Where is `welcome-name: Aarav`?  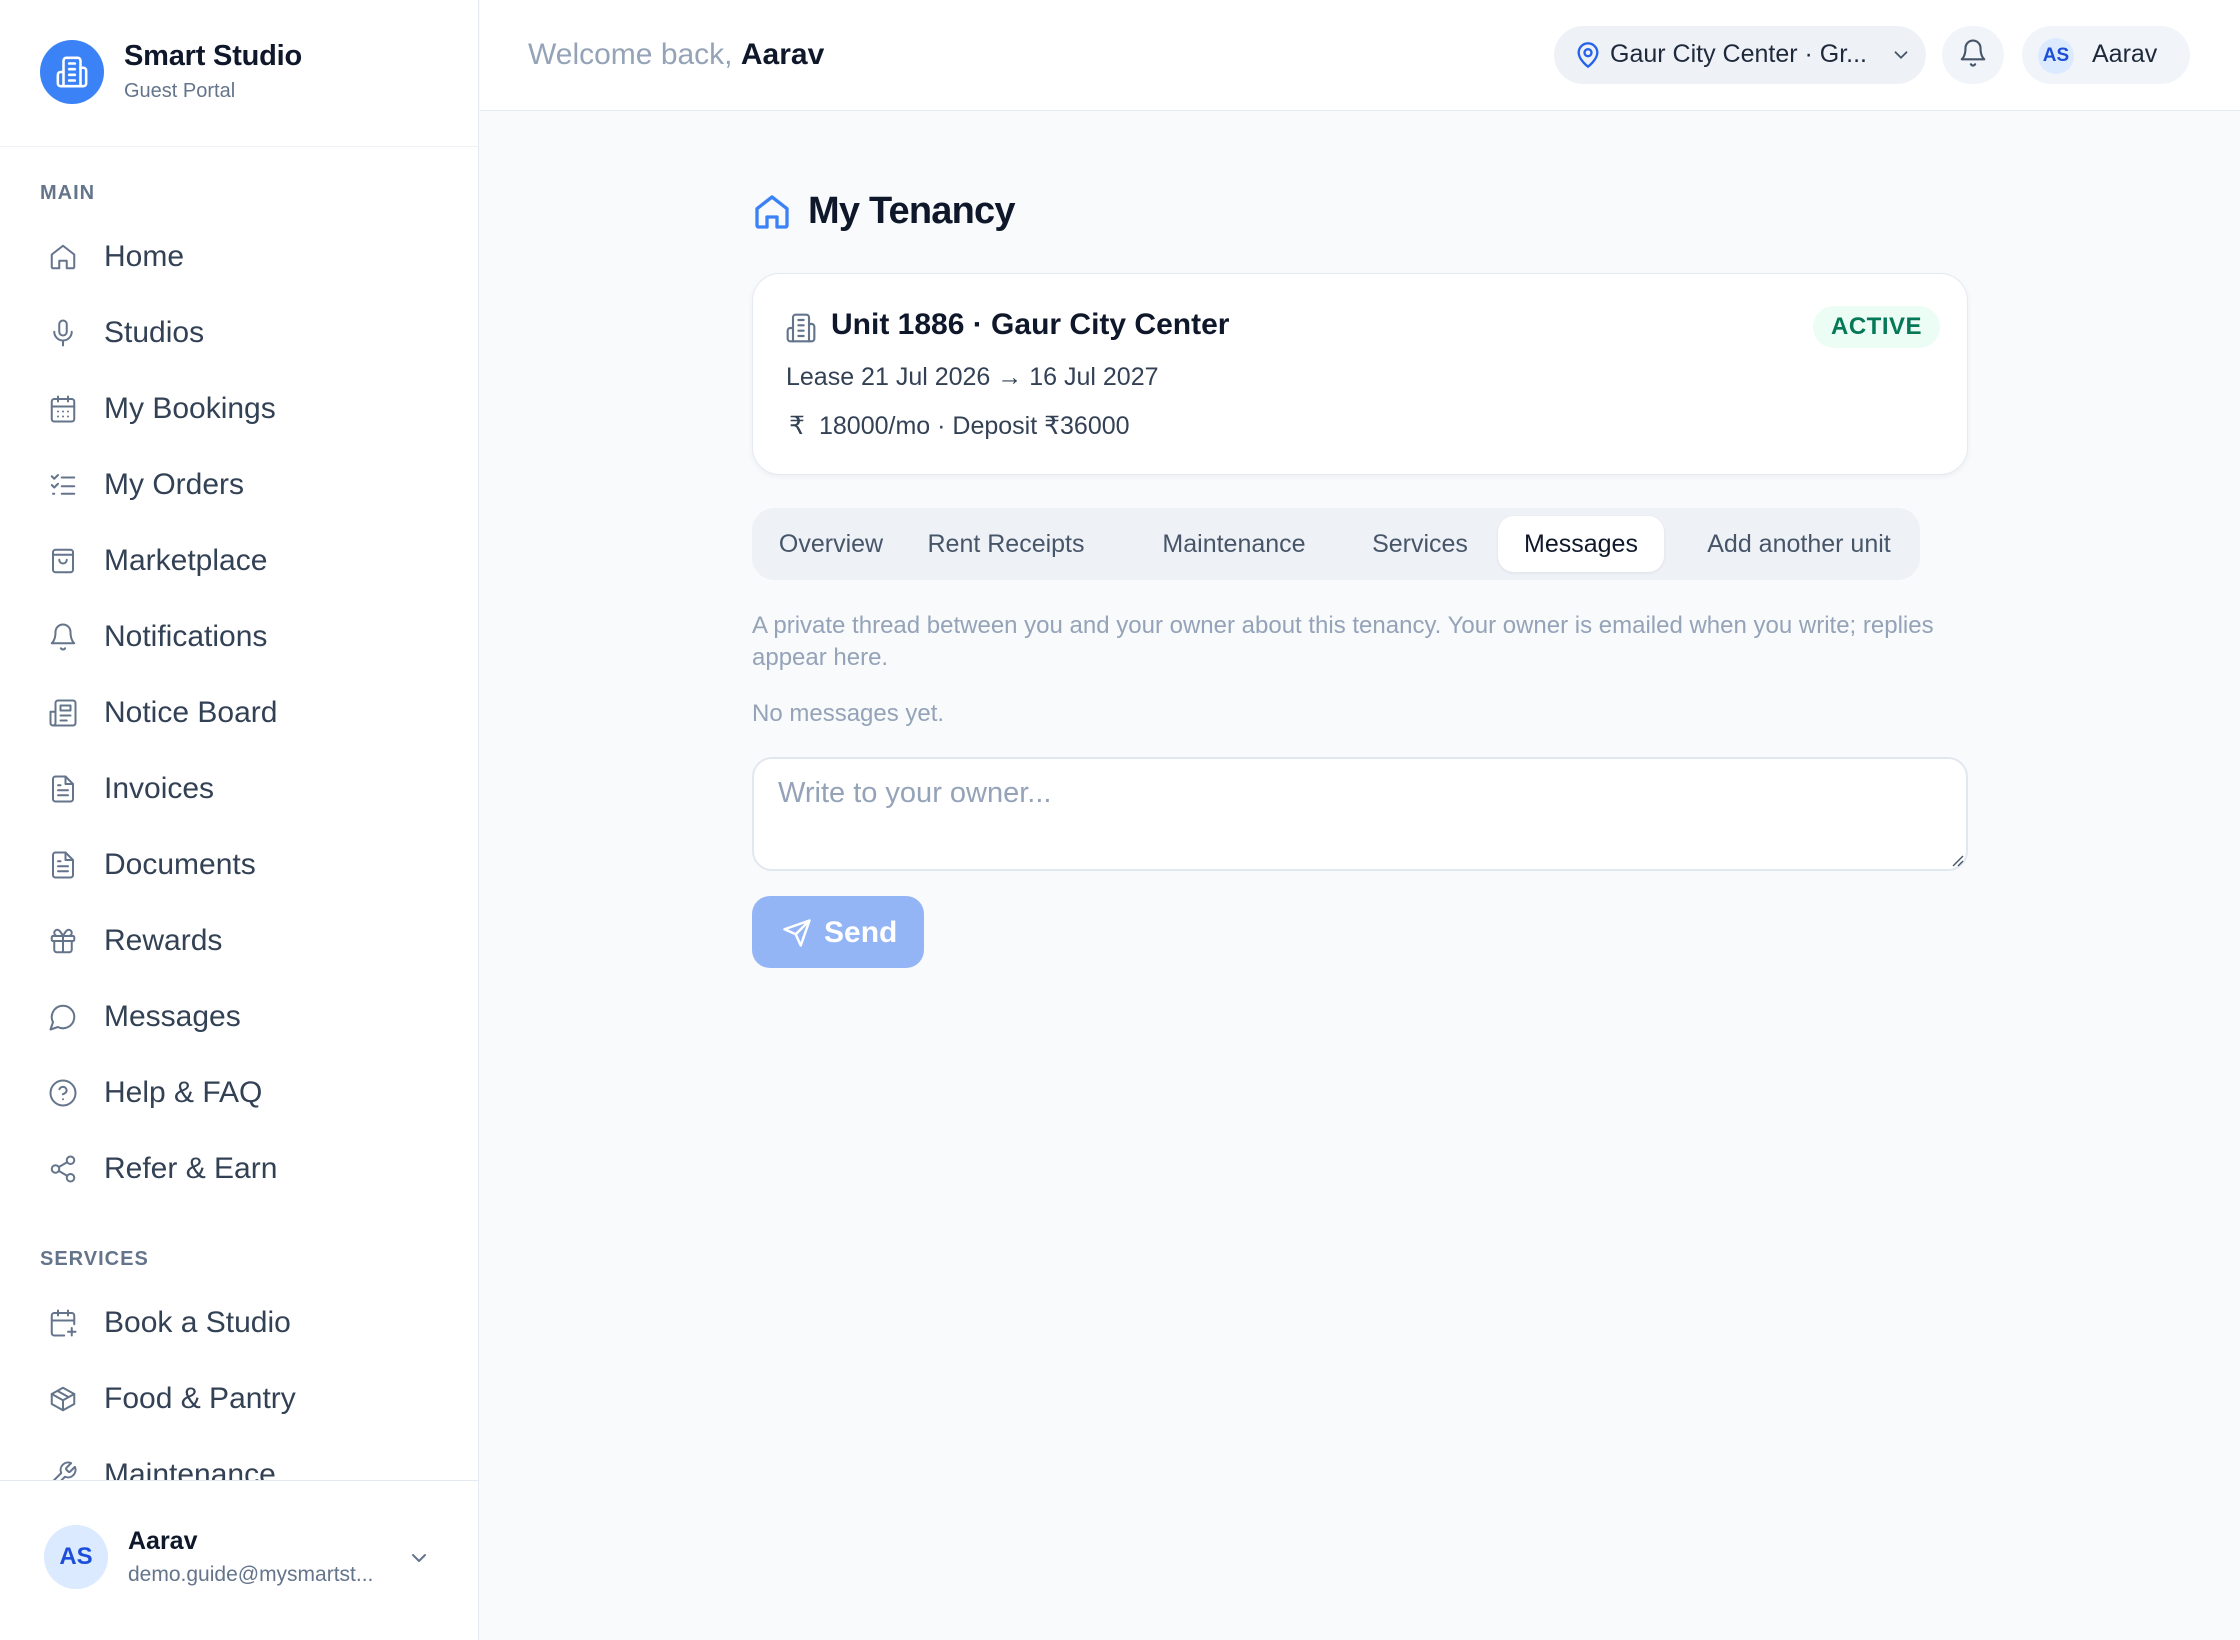 welcome-name: Aarav is located at coordinates (782, 54).